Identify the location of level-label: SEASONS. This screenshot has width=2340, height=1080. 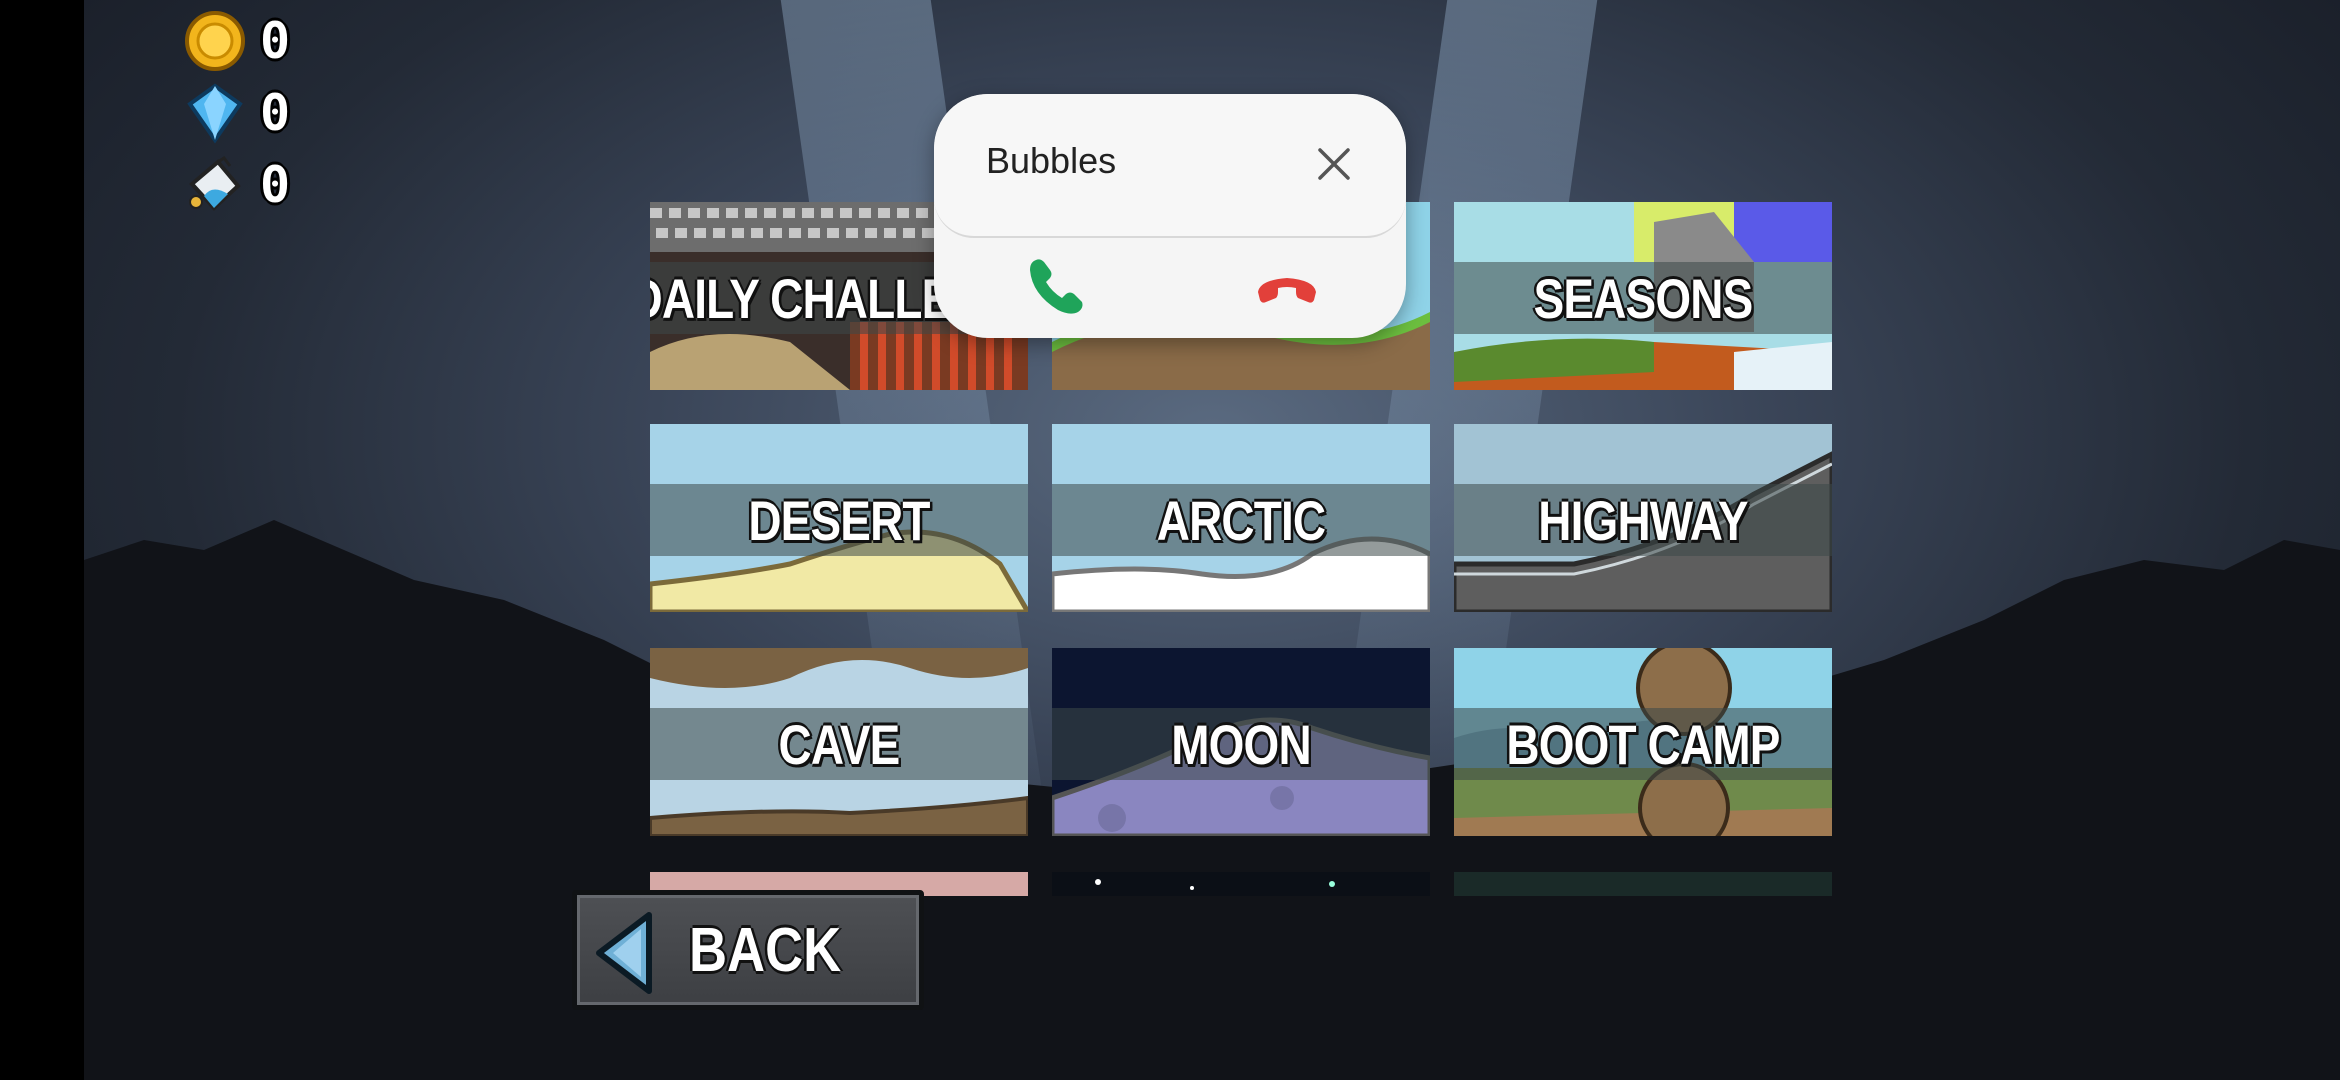
(1643, 298).